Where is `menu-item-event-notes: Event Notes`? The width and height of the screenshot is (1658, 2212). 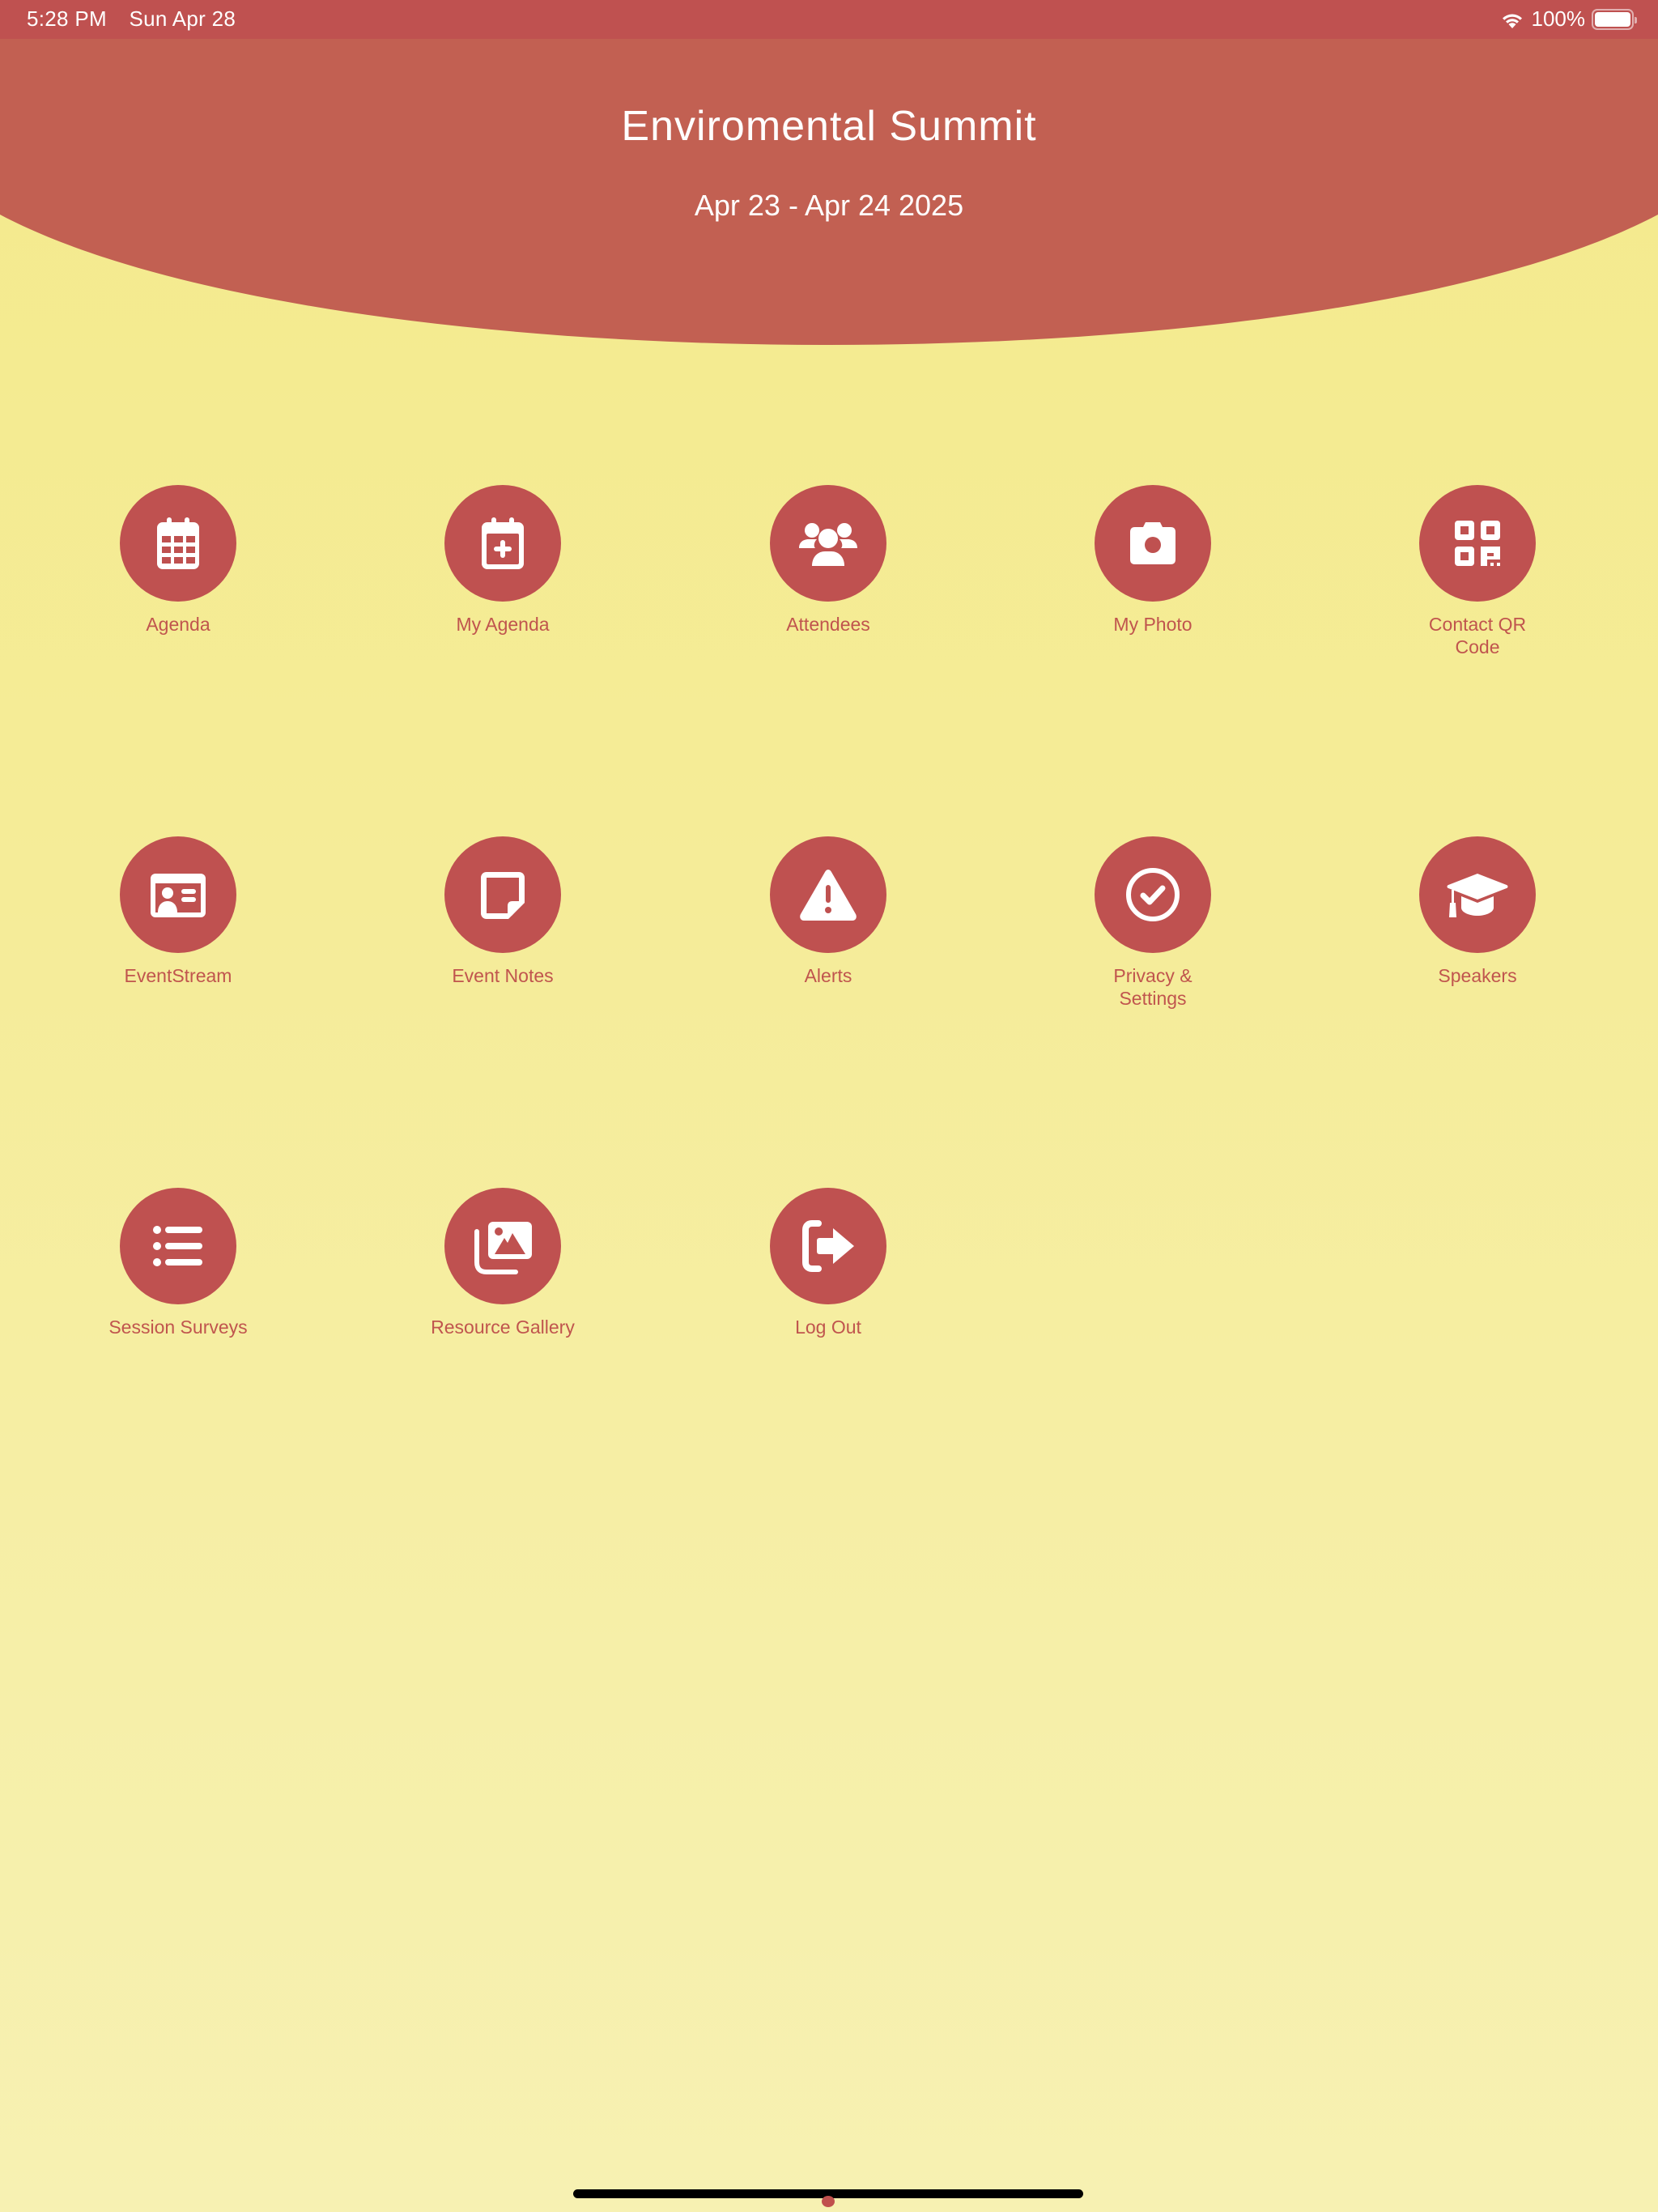
menu-item-event-notes: Event Notes is located at coordinates (502, 911).